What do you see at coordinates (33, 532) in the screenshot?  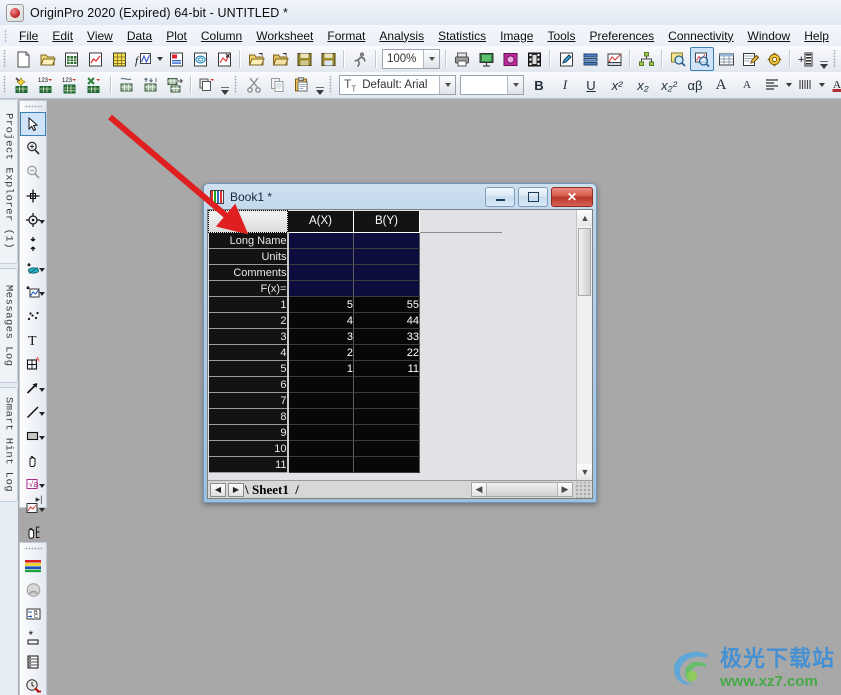 I see `magic-wand-tool-icon` at bounding box center [33, 532].